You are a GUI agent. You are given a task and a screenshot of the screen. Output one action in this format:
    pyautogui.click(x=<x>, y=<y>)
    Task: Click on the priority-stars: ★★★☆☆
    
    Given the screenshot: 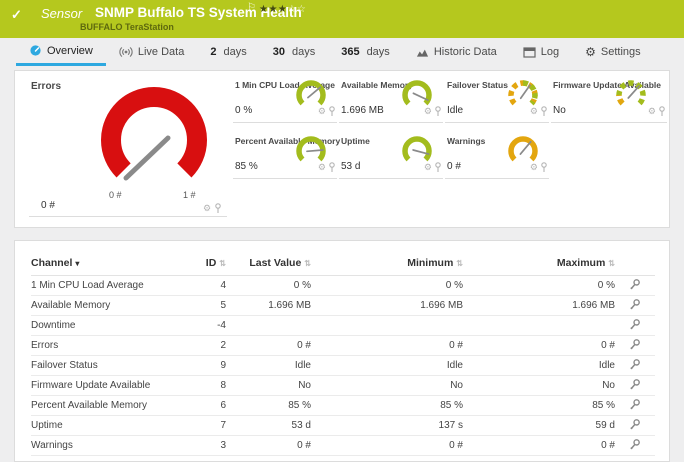 What is the action you would take?
    pyautogui.click(x=282, y=9)
    